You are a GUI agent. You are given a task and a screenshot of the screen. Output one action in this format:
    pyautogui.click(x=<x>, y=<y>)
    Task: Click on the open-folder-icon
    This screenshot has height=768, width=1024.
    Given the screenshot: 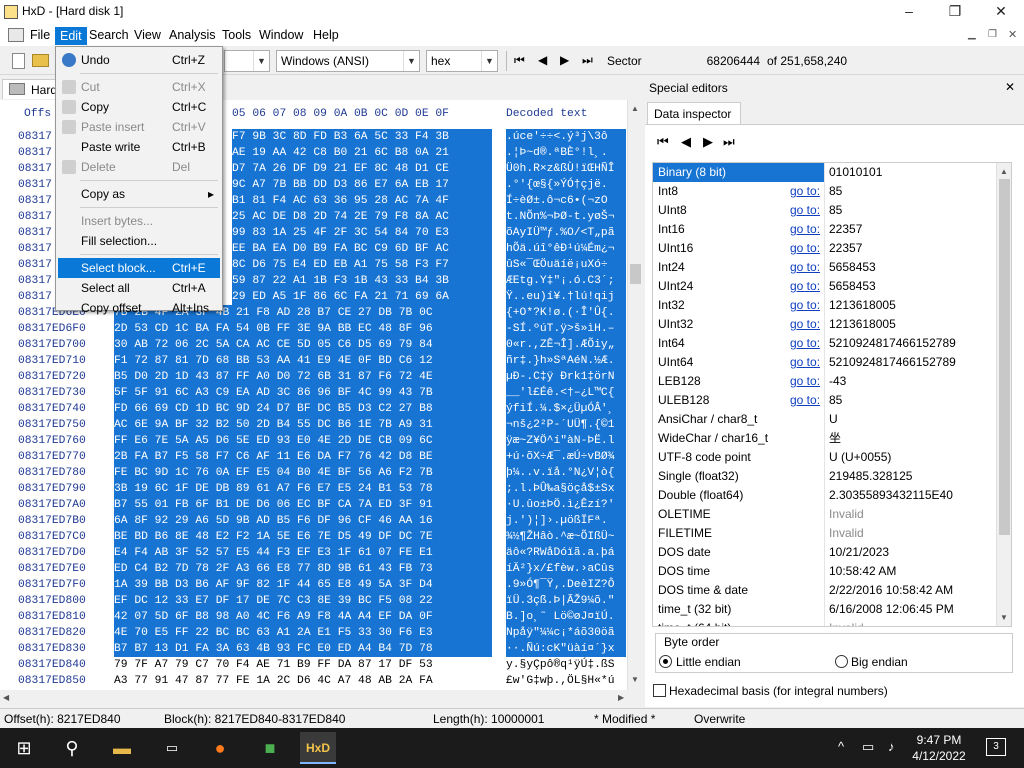 What is the action you would take?
    pyautogui.click(x=40, y=60)
    